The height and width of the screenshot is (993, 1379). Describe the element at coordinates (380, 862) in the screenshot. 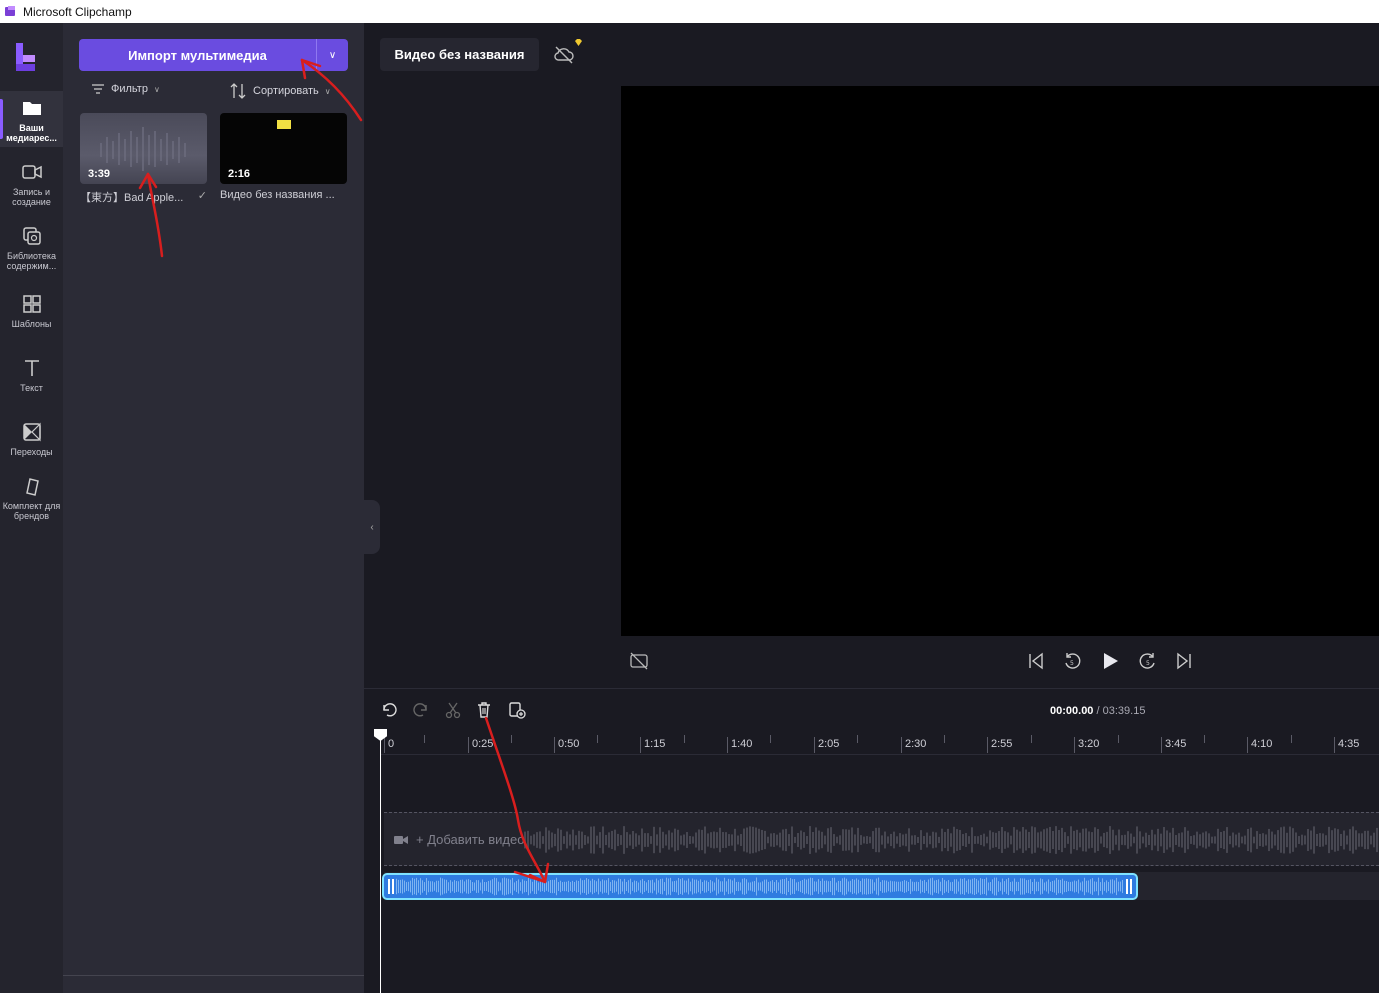

I see `playhead` at that location.